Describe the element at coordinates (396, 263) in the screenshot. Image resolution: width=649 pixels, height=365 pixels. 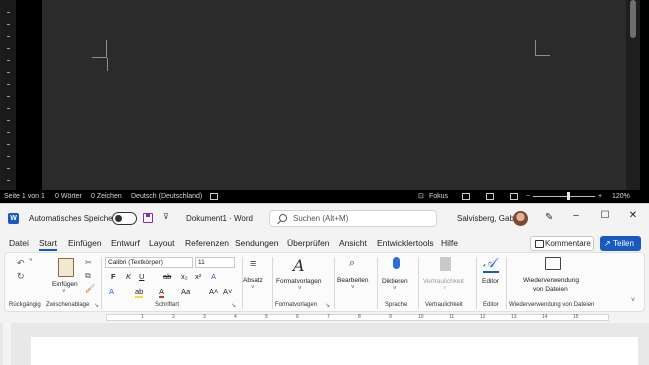
I see `microphone-icon` at that location.